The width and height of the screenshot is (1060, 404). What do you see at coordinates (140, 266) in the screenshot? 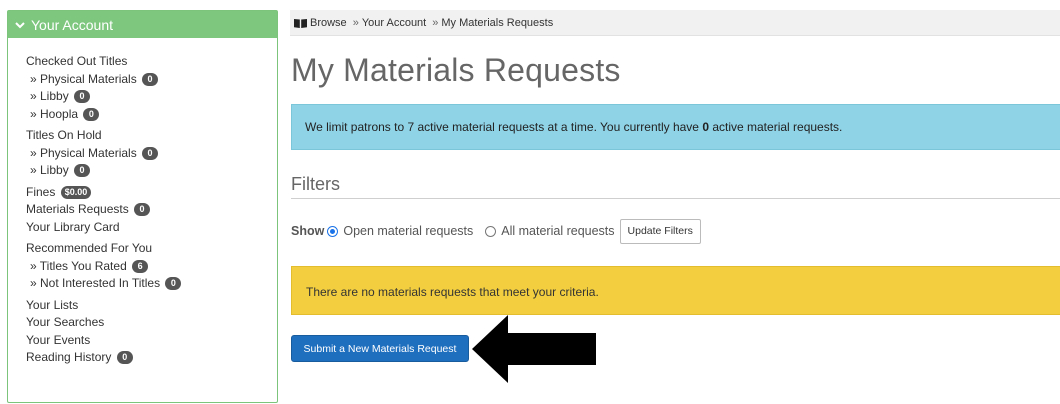
I see `titles-rated-count: 6` at bounding box center [140, 266].